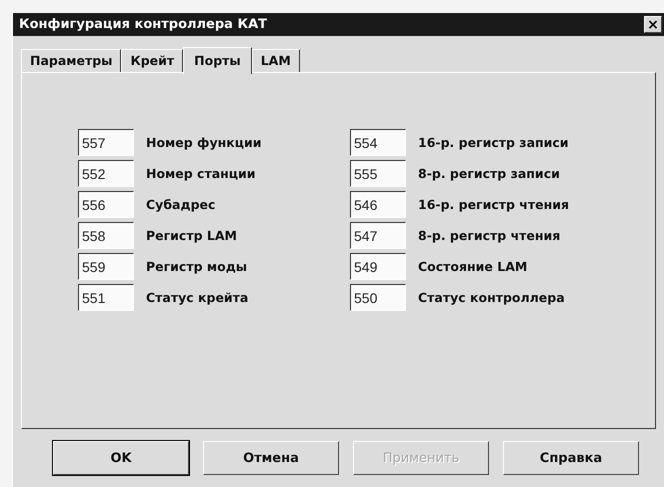  I want to click on input-field: 552, so click(106, 173).